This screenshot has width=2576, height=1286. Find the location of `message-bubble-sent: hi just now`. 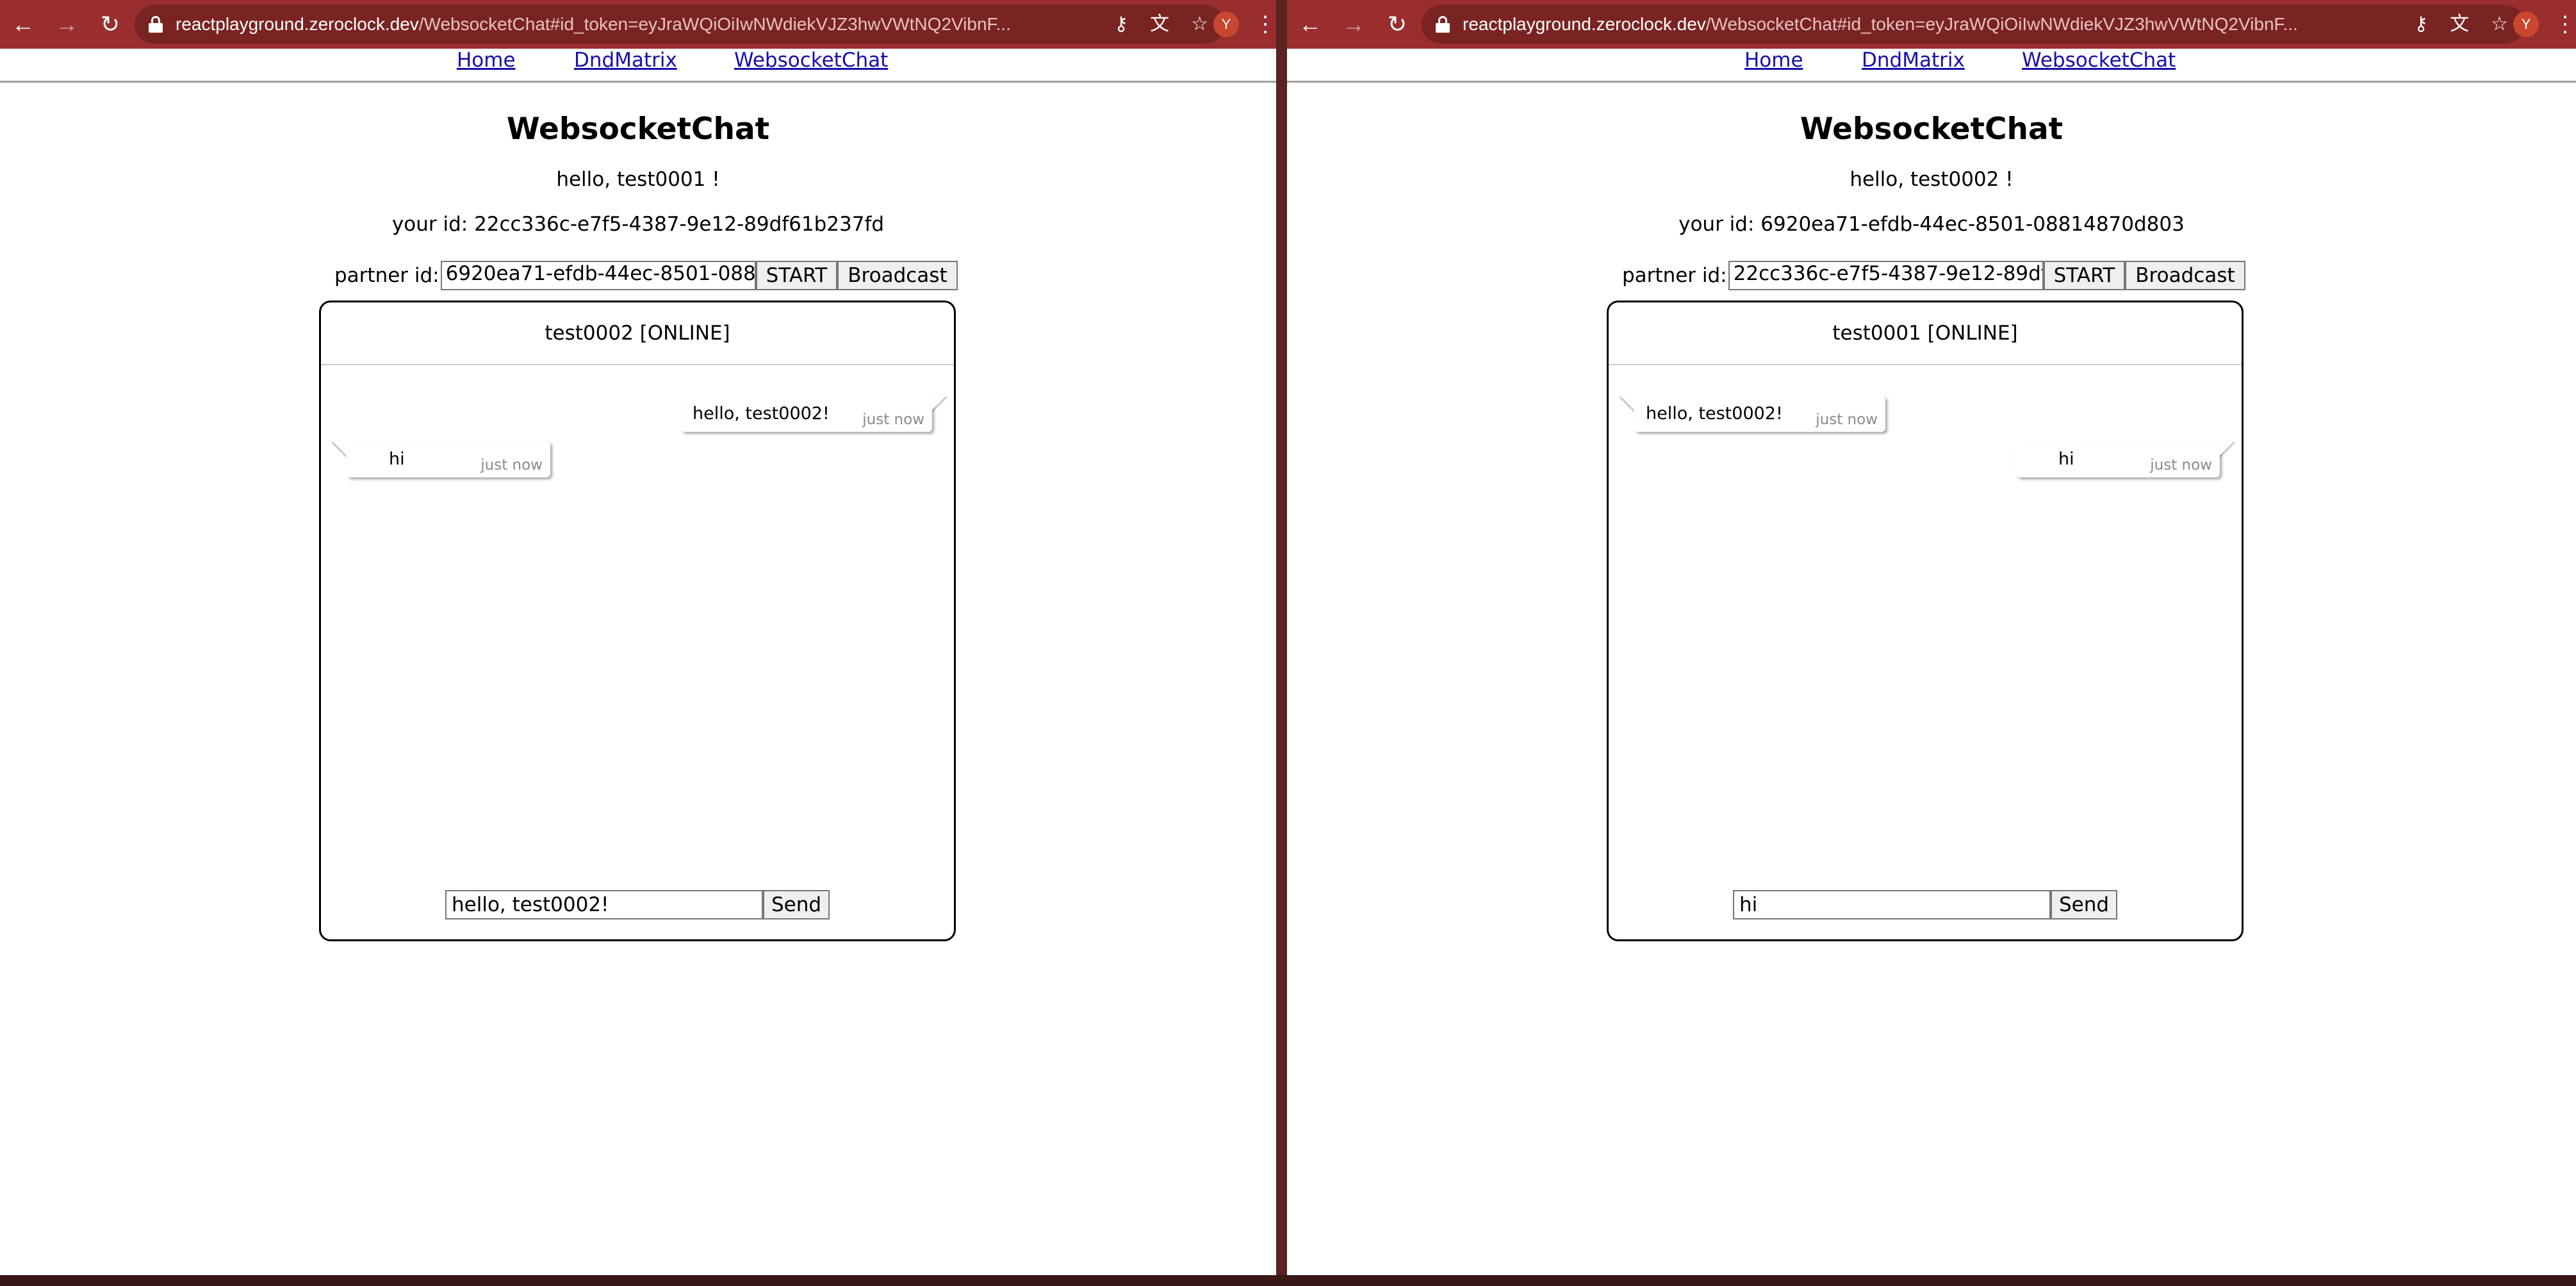

message-bubble-sent: hi just now is located at coordinates (2125, 459).